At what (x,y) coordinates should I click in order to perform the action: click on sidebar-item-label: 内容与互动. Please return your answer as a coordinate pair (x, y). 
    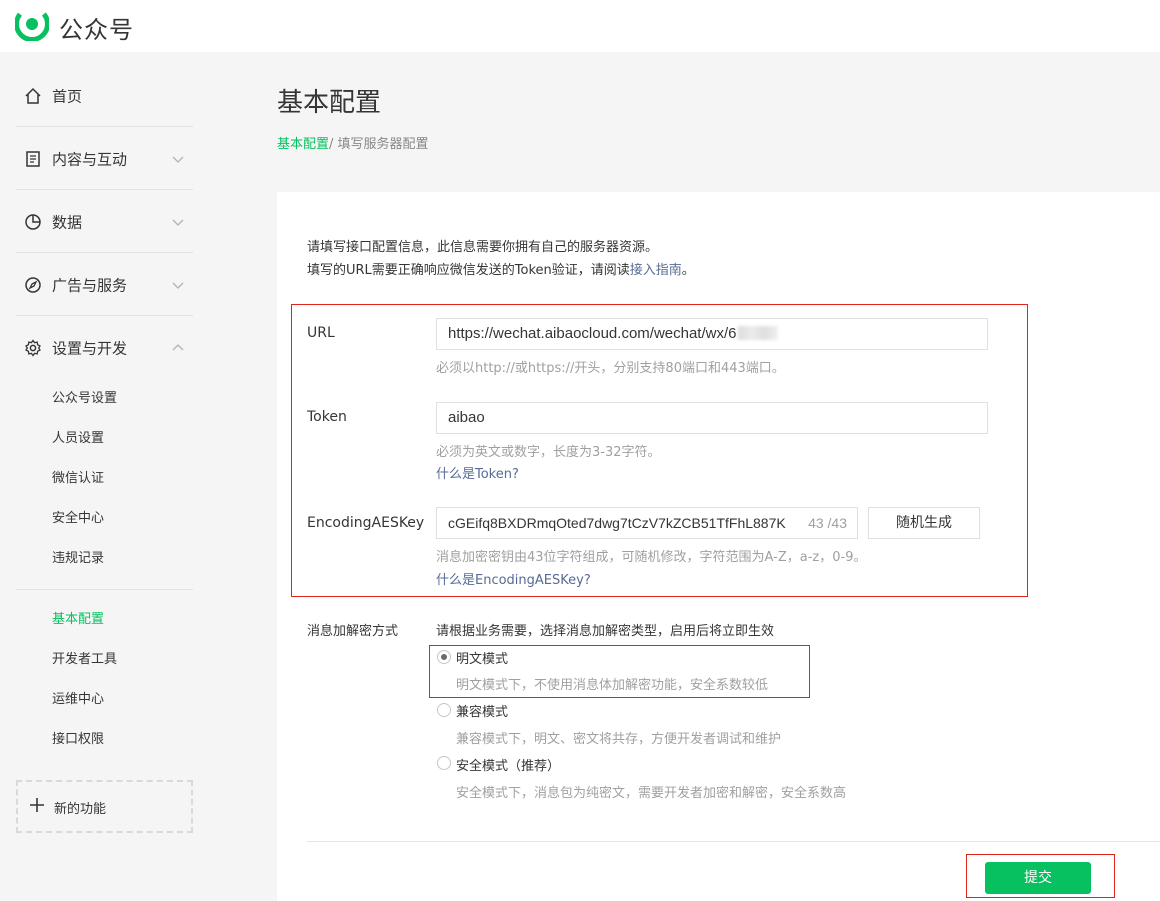
    Looking at the image, I should click on (90, 159).